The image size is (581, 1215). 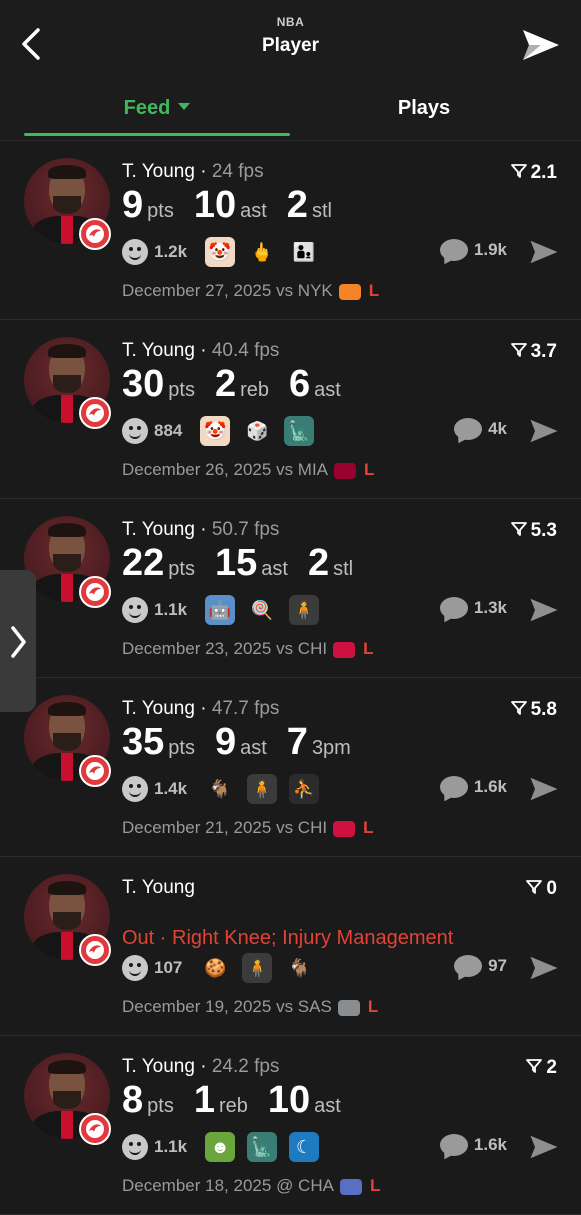 I want to click on stat-value: 30, so click(x=143, y=384).